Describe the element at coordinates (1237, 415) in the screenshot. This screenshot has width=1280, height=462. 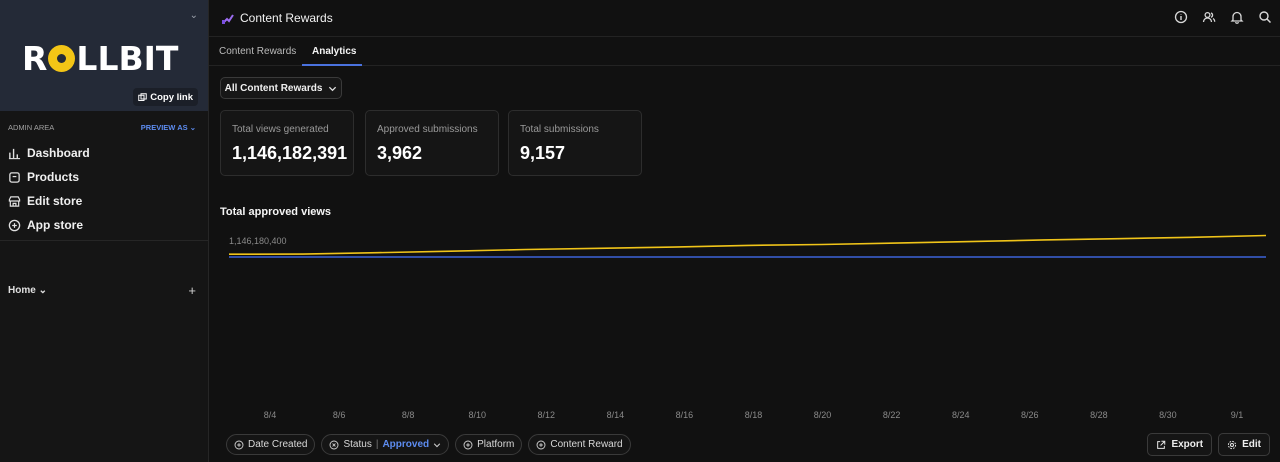
I see `x-tick-label: 9/1` at that location.